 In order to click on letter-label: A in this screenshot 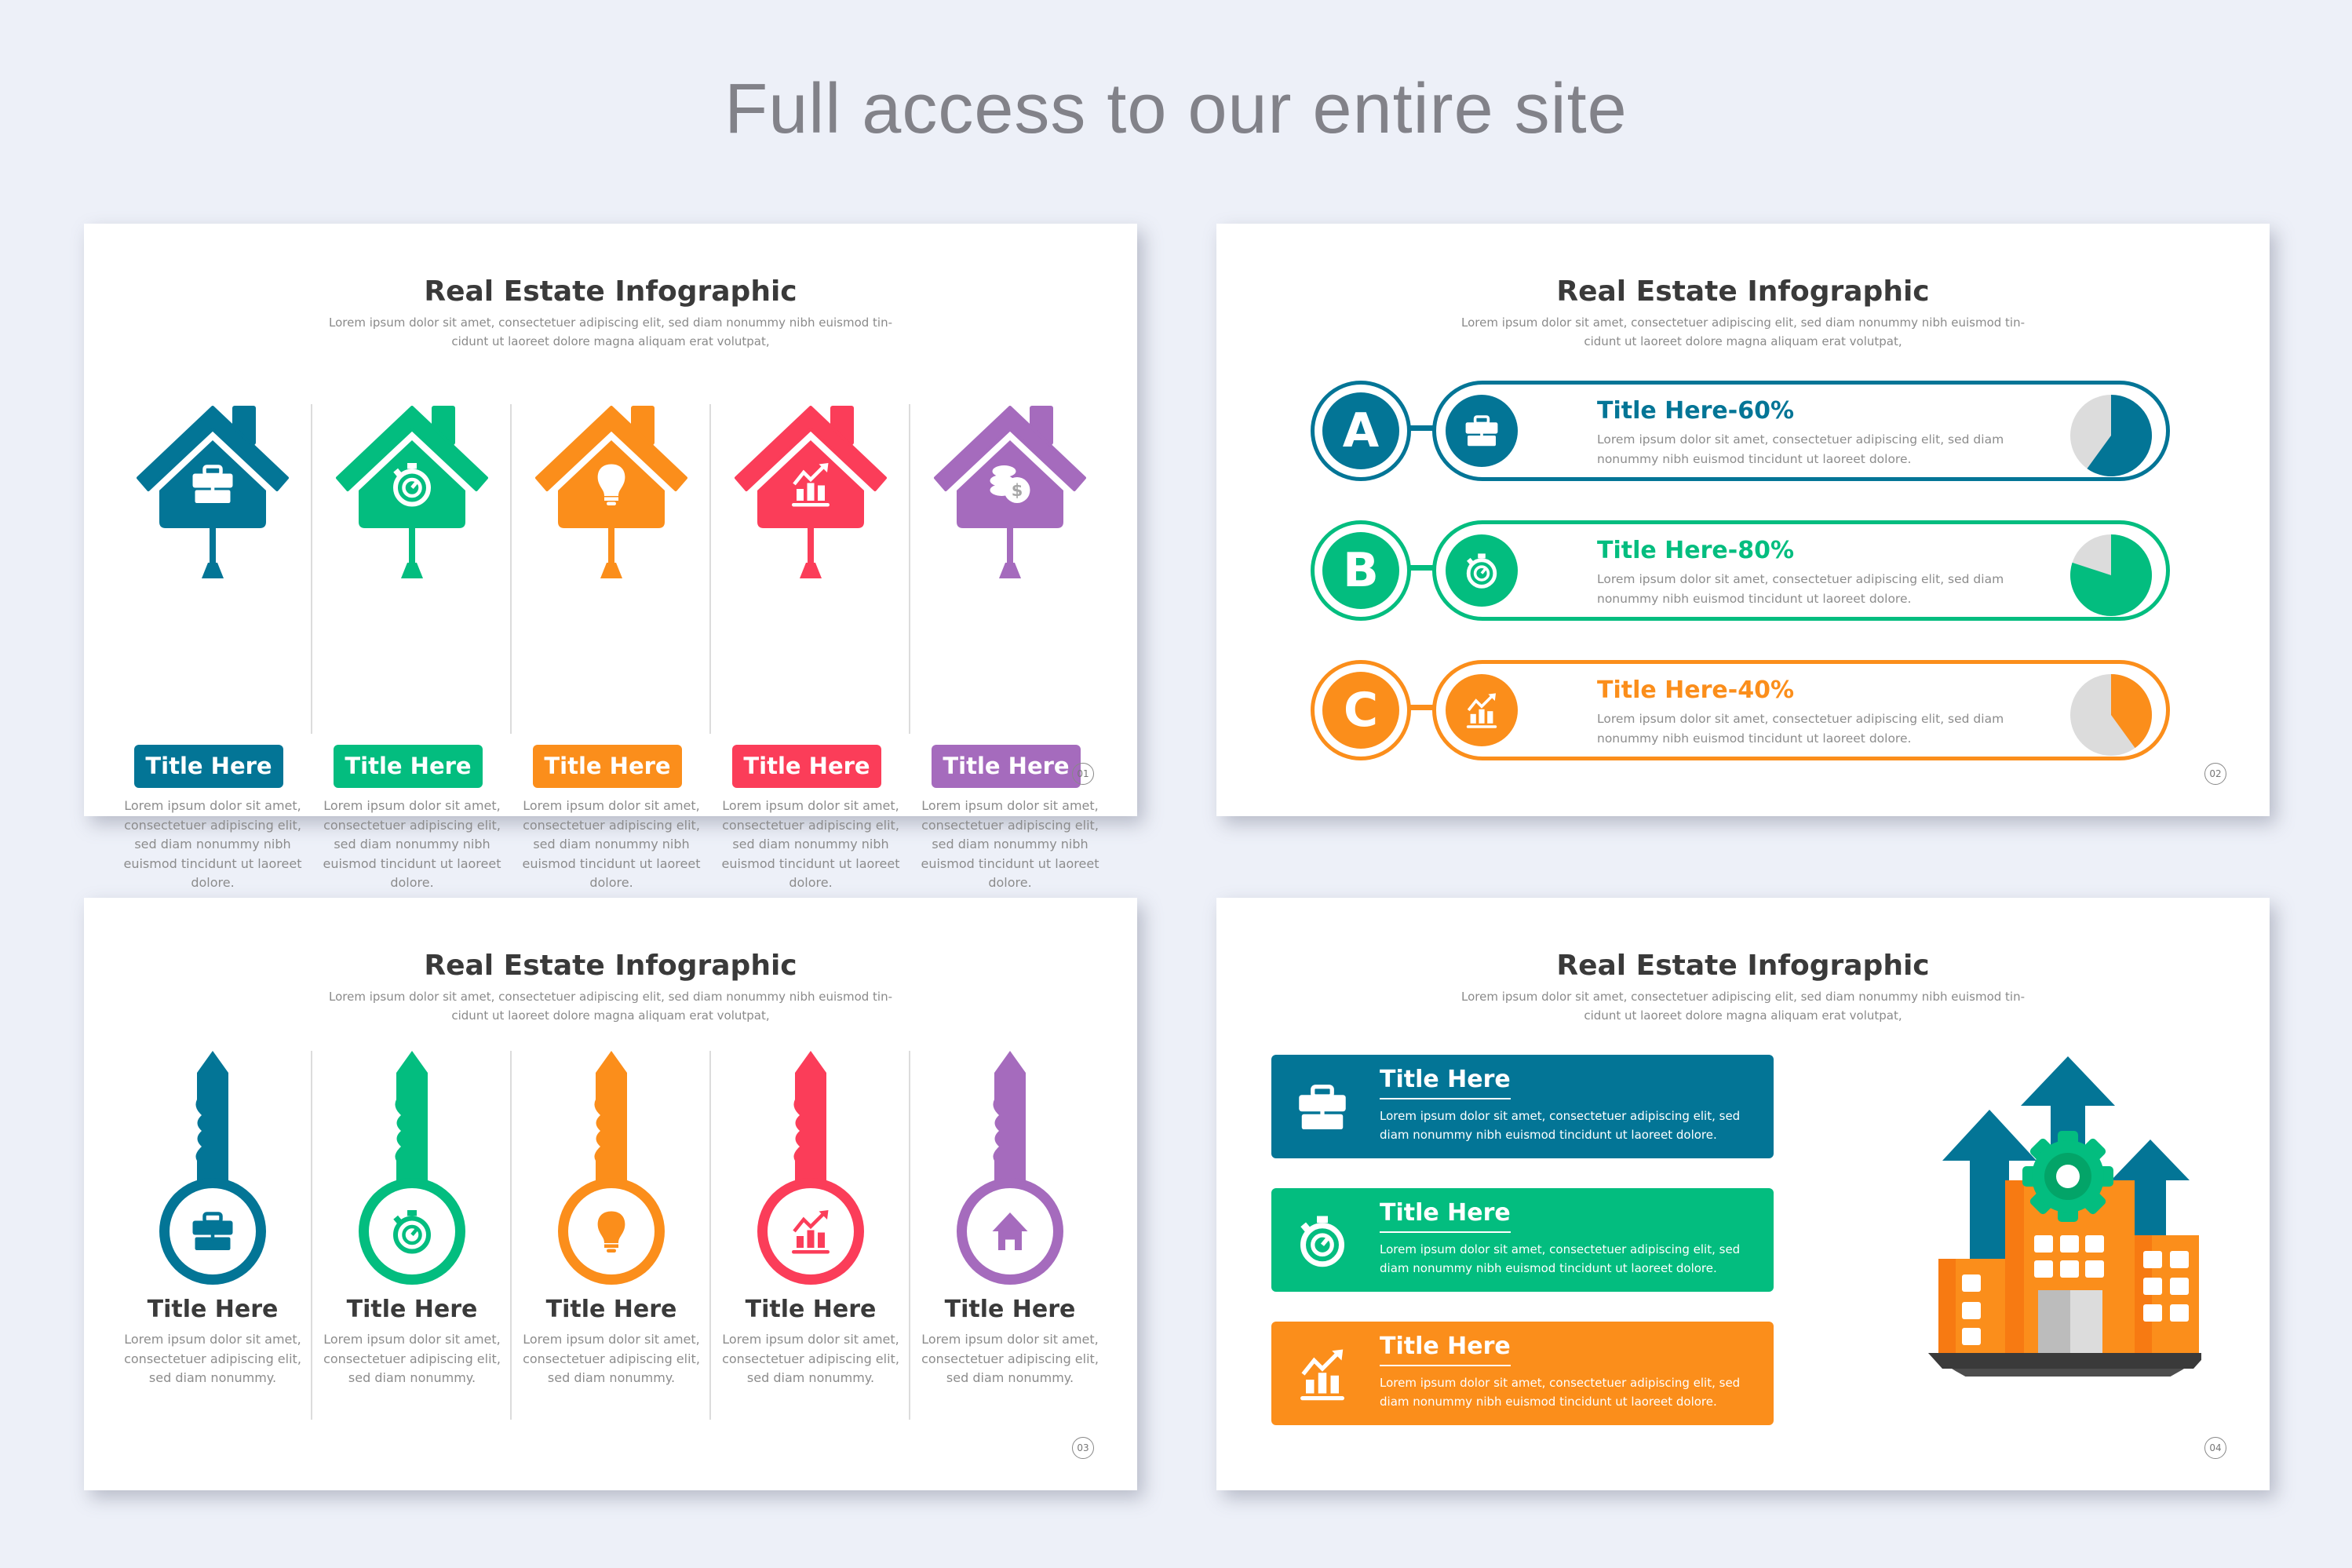, I will do `click(1360, 431)`.